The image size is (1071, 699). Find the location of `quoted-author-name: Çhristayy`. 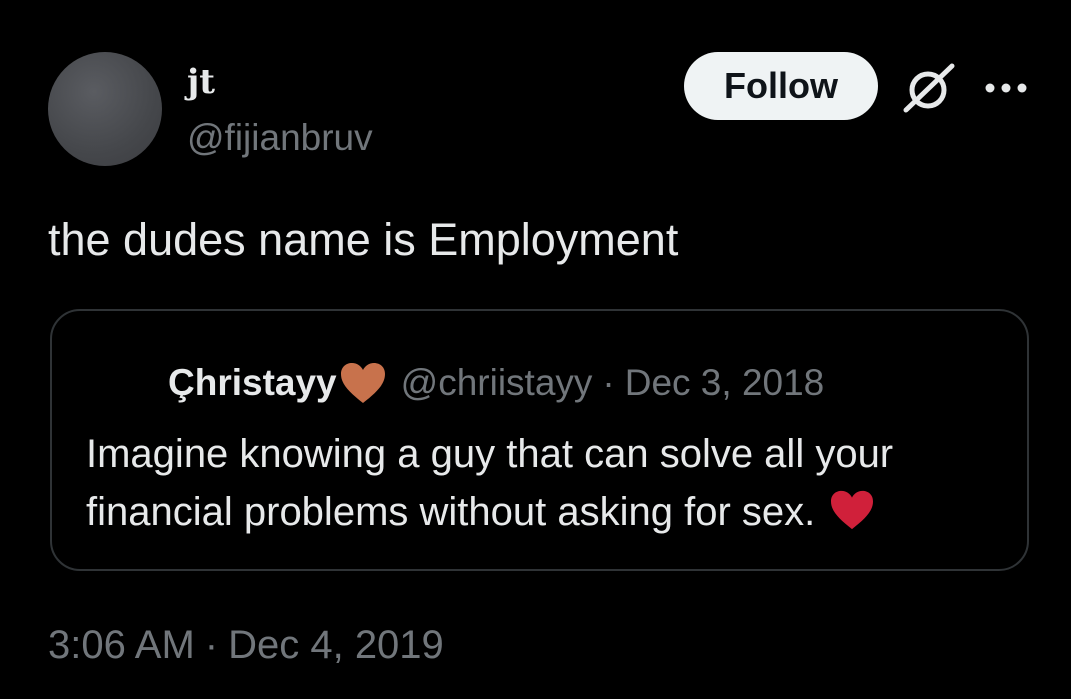

quoted-author-name: Çhristayy is located at coordinates (252, 383).